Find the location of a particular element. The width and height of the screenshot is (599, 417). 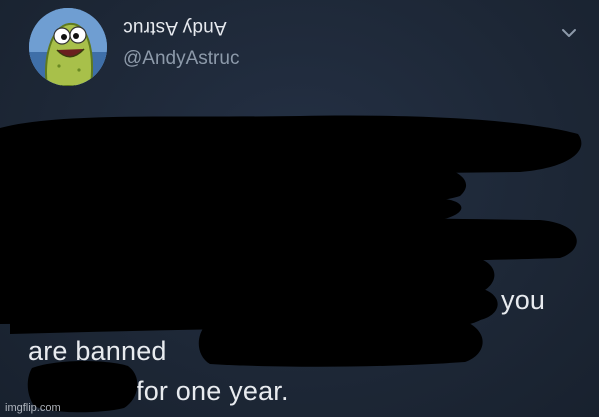

avatar is located at coordinates (68, 47).